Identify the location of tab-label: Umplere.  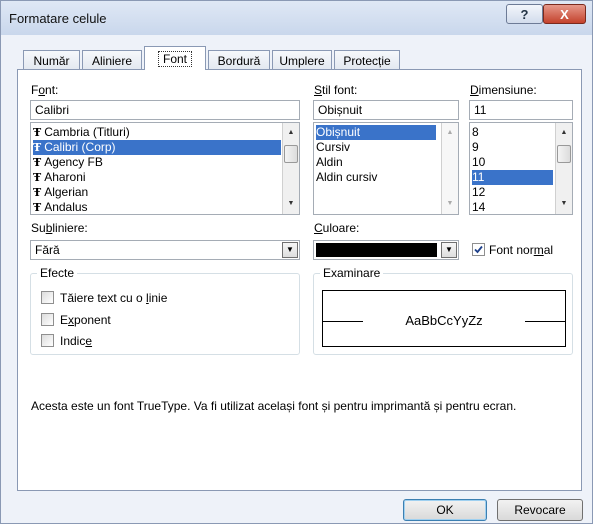
(302, 60).